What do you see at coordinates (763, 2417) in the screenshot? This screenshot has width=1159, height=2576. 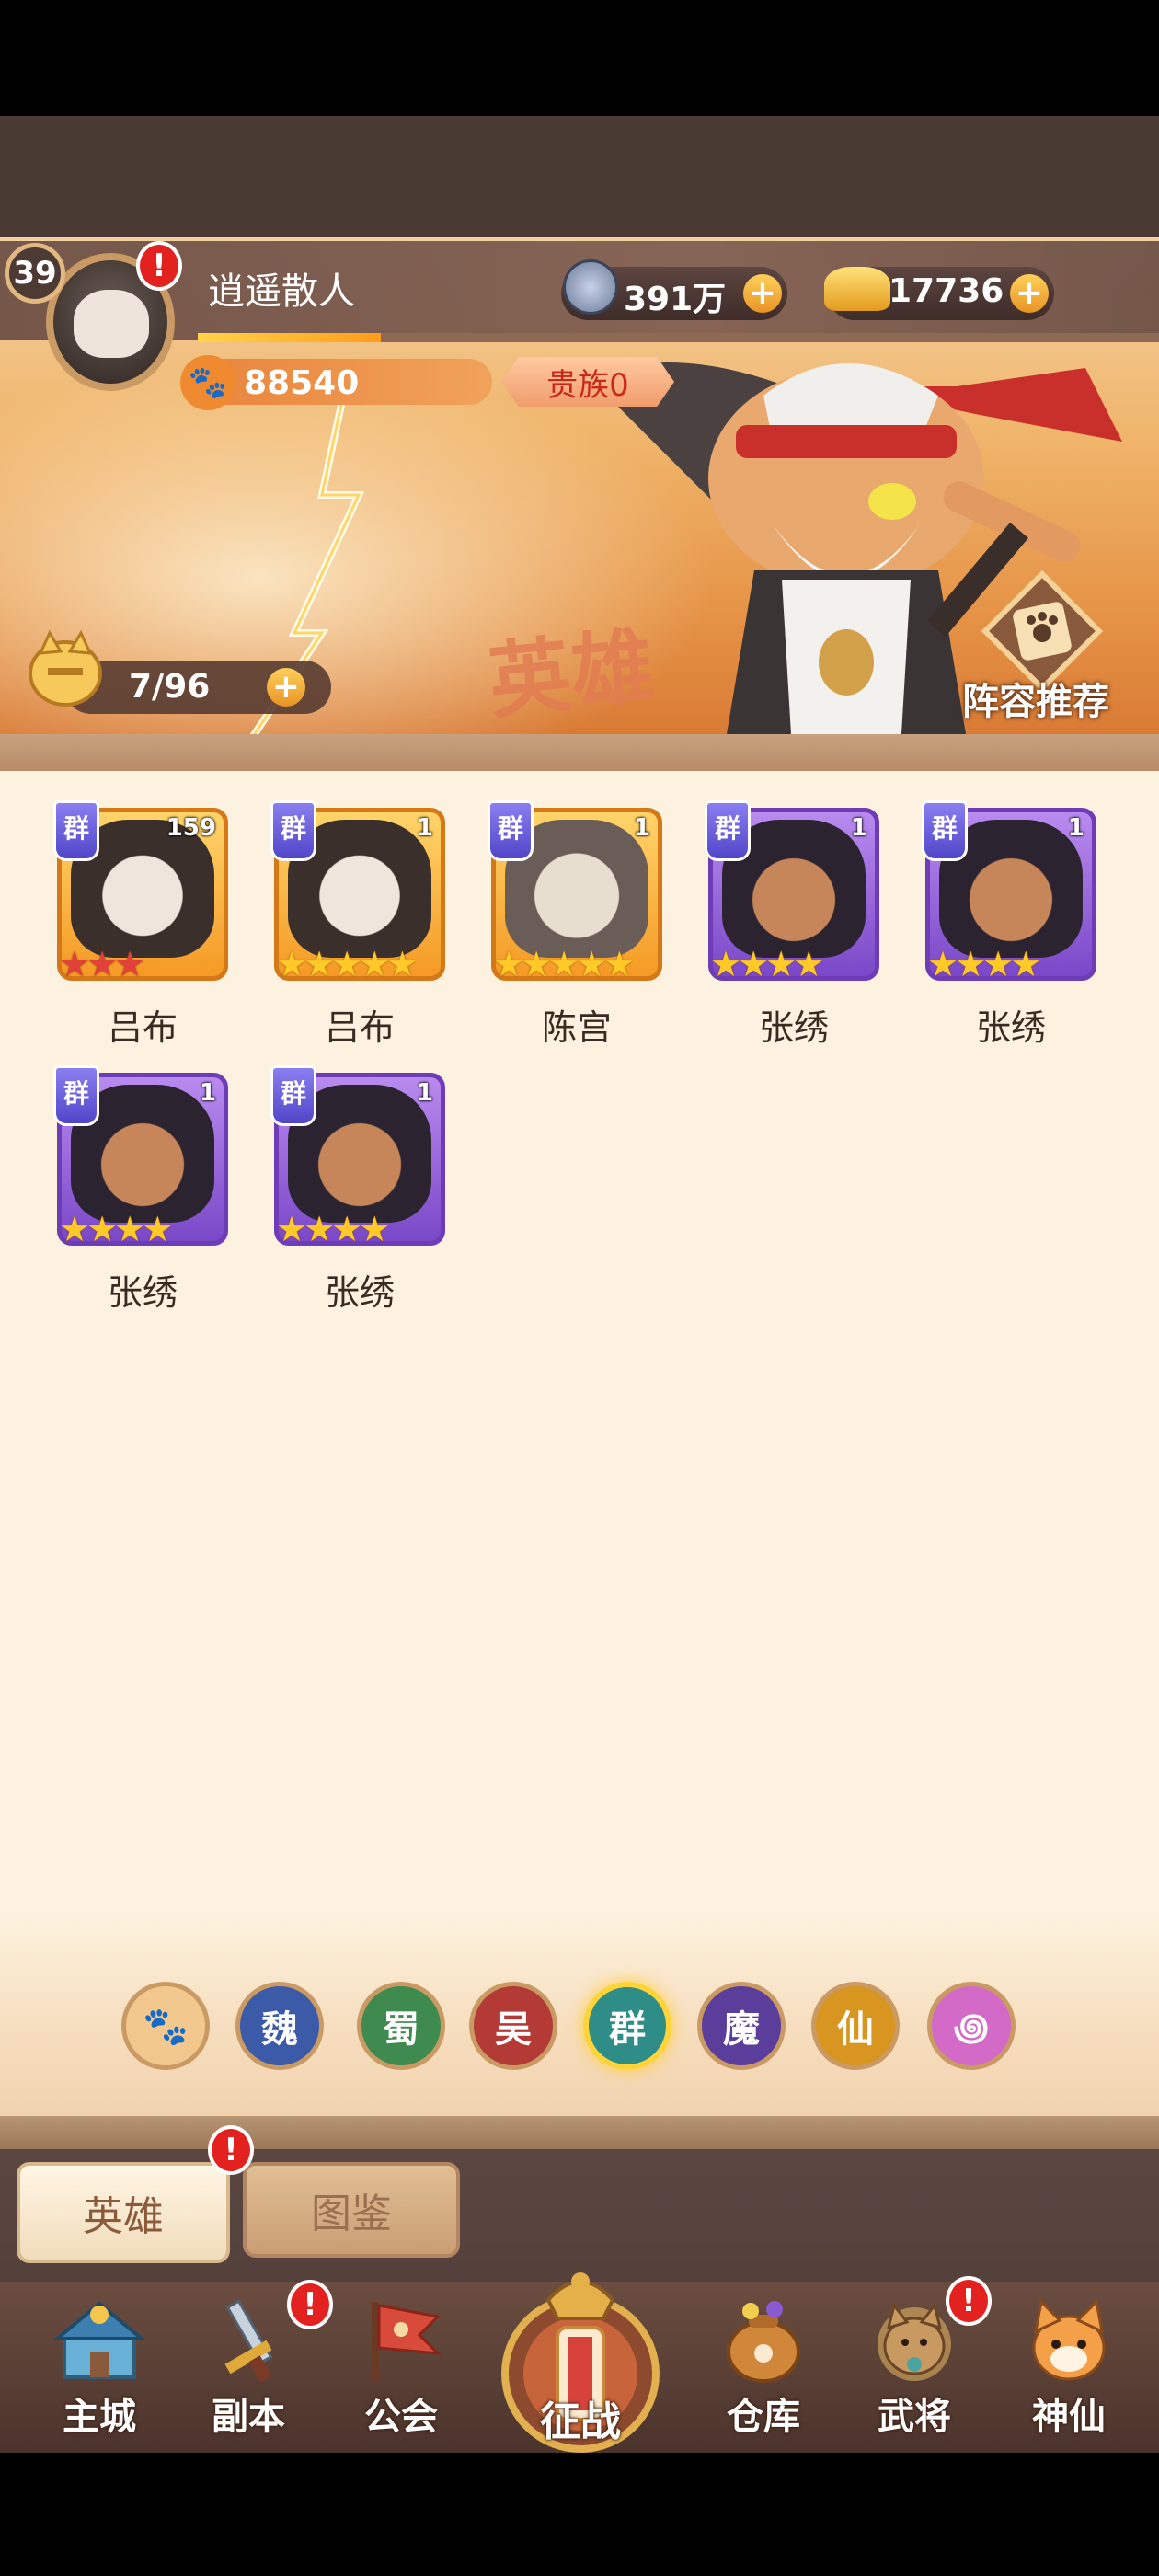 I see `nav-warehouse-label: 仓库` at bounding box center [763, 2417].